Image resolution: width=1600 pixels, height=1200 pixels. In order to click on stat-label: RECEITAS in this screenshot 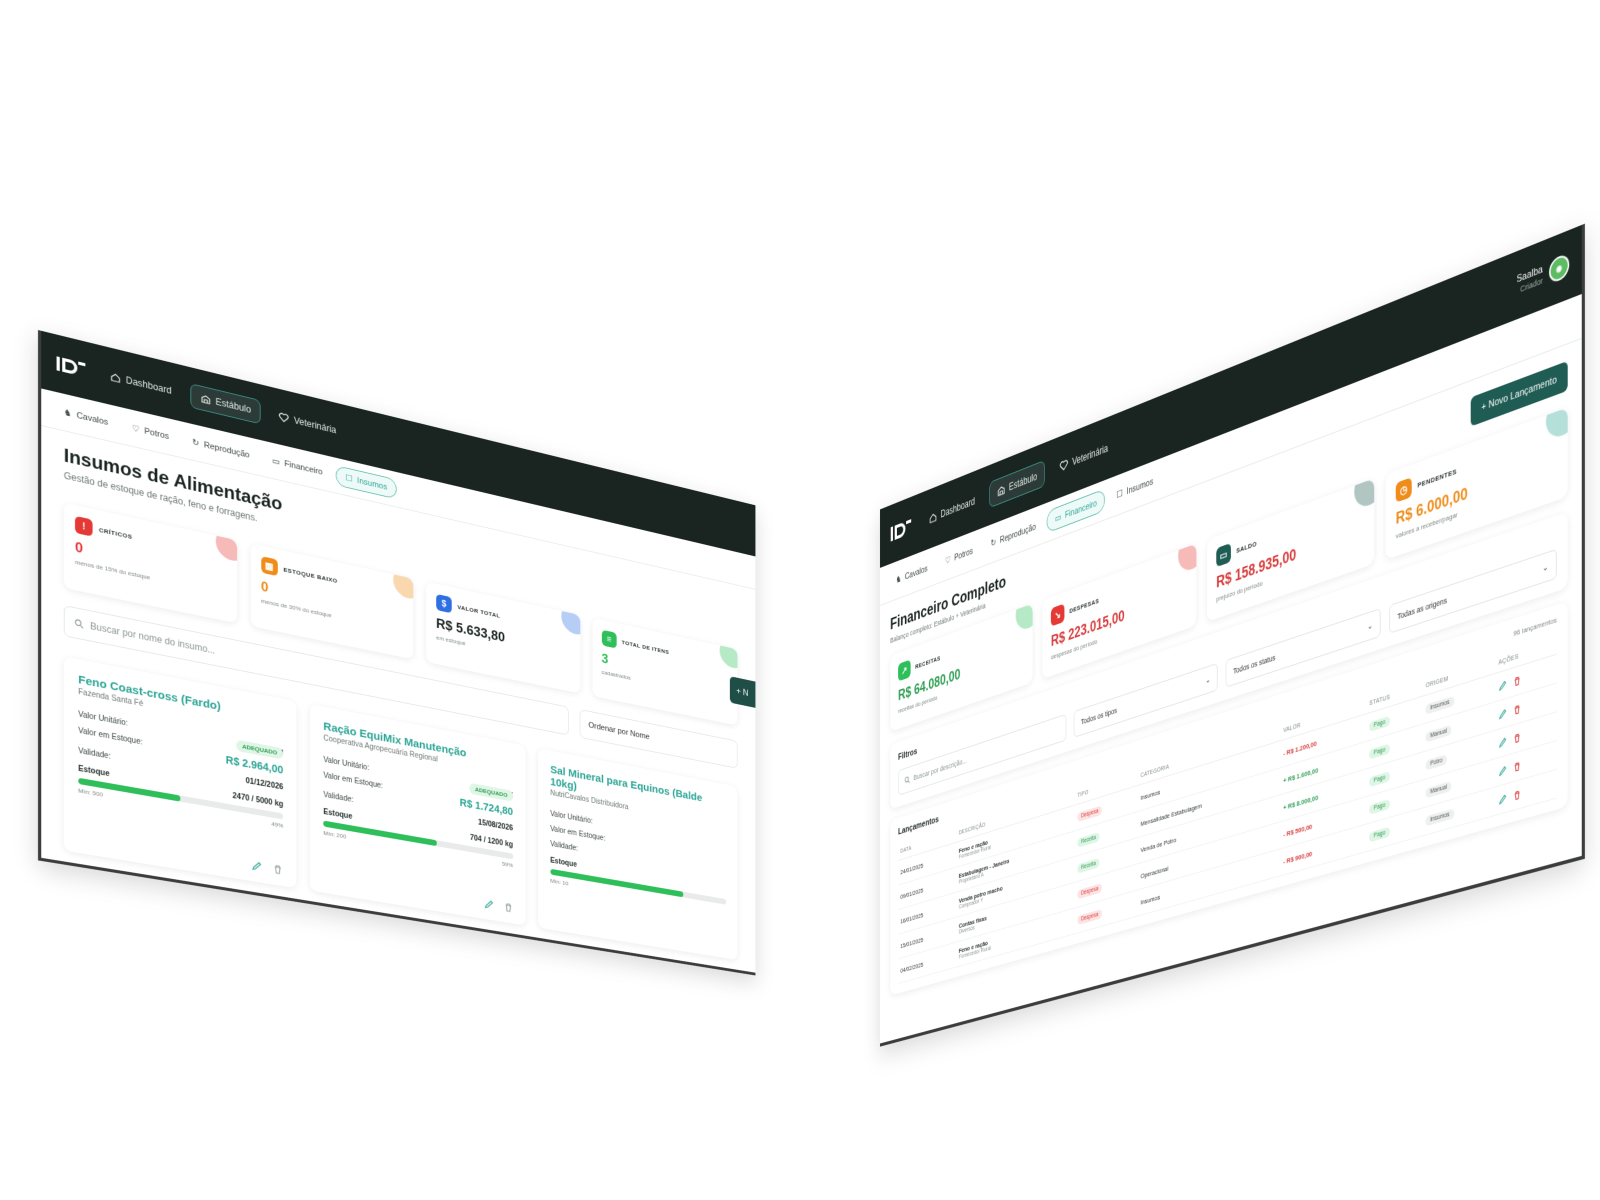, I will do `click(928, 662)`.